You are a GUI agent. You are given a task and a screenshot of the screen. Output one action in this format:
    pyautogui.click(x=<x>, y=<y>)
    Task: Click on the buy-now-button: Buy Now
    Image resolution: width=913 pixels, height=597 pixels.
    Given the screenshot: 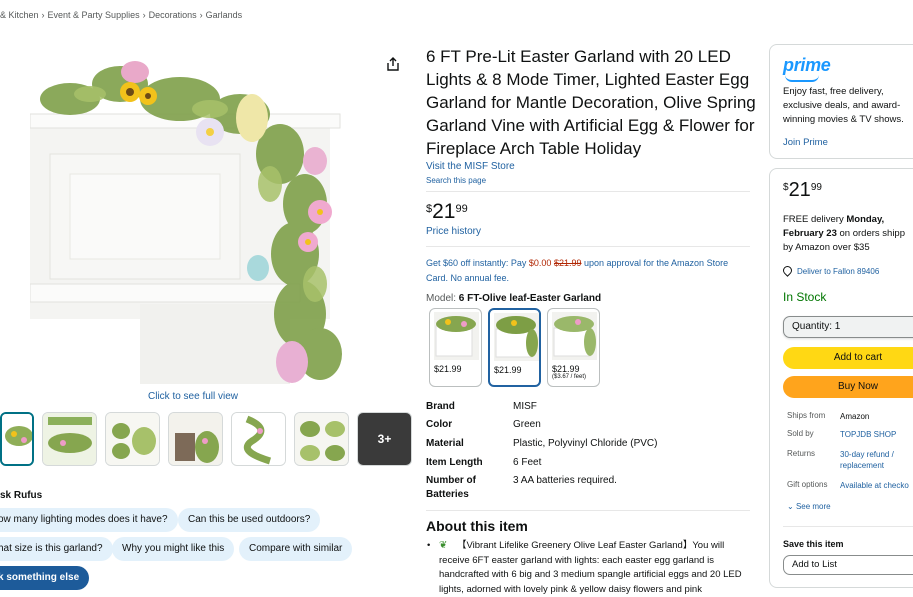 What is the action you would take?
    pyautogui.click(x=848, y=387)
    